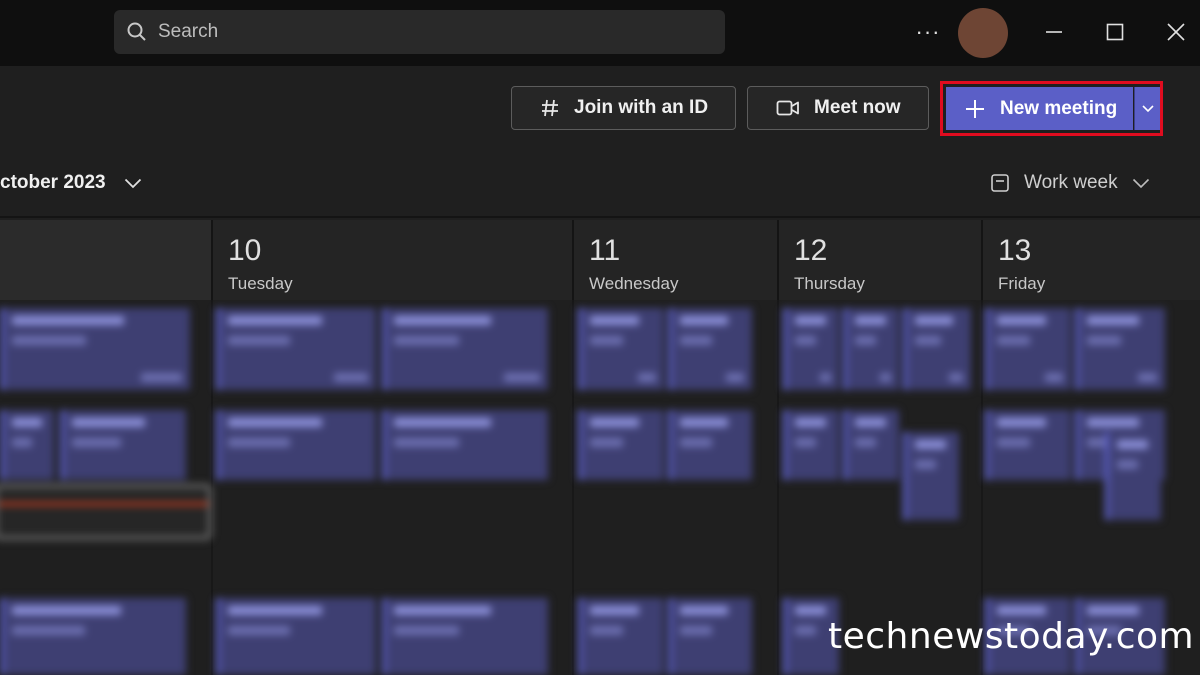 The image size is (1200, 675). I want to click on search-icon, so click(136, 31).